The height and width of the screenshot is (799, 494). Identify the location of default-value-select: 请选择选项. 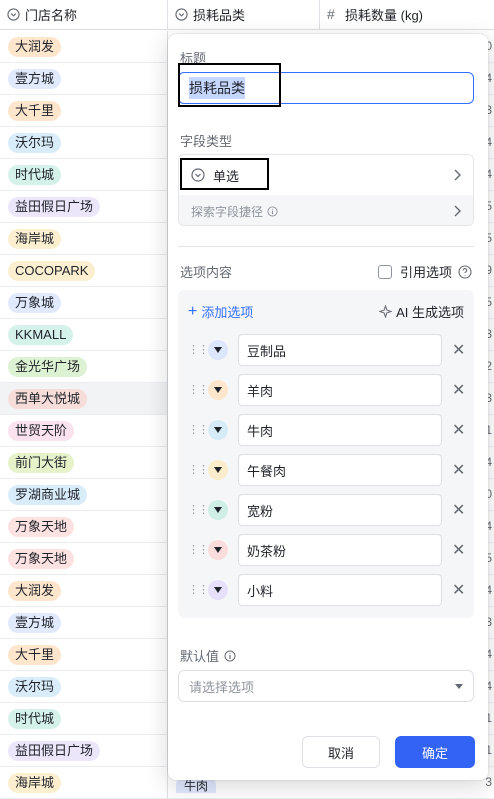
(326, 686).